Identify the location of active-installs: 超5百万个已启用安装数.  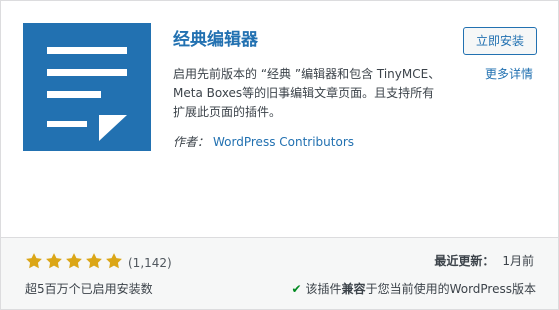
(89, 289).